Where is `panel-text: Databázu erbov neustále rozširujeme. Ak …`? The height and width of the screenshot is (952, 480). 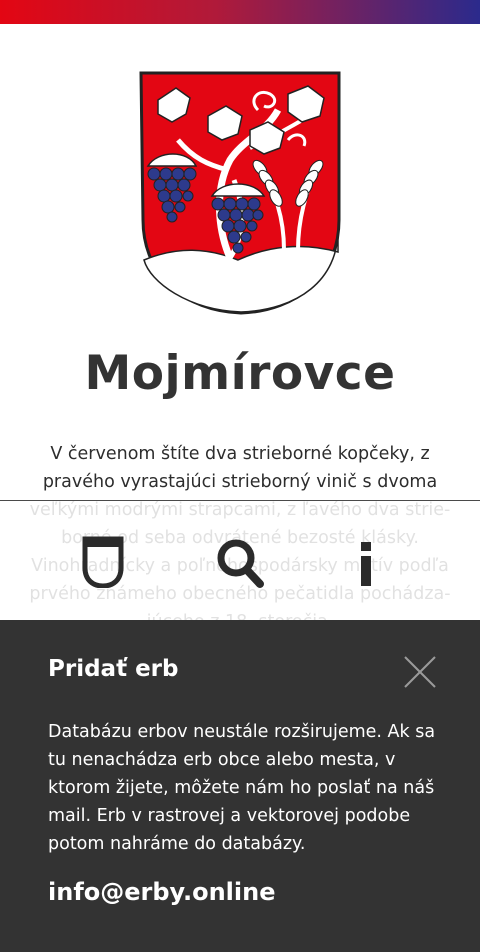
panel-text: Databázu erbov neustále rozširujeme. Ak … is located at coordinates (242, 788).